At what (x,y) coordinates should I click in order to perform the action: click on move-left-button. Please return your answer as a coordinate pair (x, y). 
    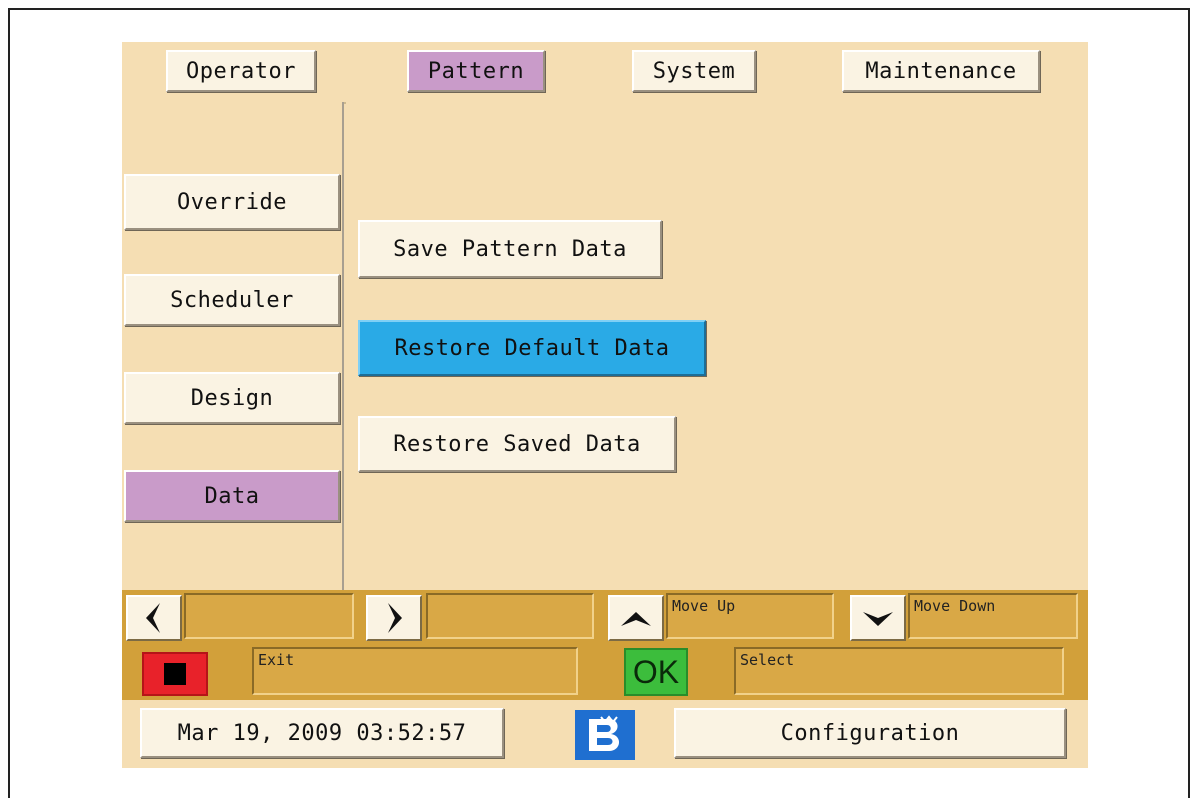
    Looking at the image, I should click on (154, 618).